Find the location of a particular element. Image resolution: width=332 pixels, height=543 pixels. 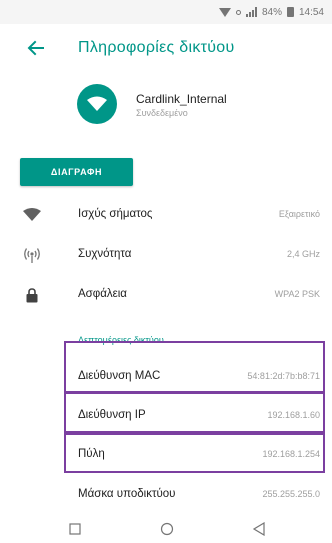

ip-address-row: Διεύθυνση IP 192.168.1.60 is located at coordinates (166, 416).